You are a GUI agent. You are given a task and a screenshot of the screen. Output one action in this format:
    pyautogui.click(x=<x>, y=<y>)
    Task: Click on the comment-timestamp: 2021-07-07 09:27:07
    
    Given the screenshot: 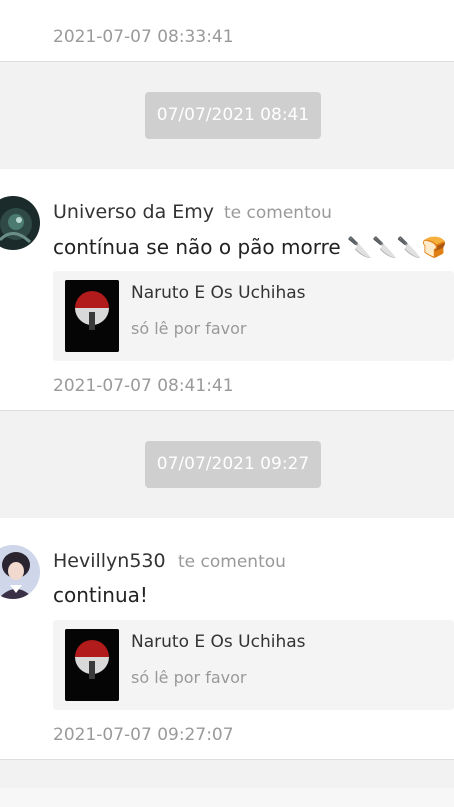 What is the action you would take?
    pyautogui.click(x=143, y=735)
    